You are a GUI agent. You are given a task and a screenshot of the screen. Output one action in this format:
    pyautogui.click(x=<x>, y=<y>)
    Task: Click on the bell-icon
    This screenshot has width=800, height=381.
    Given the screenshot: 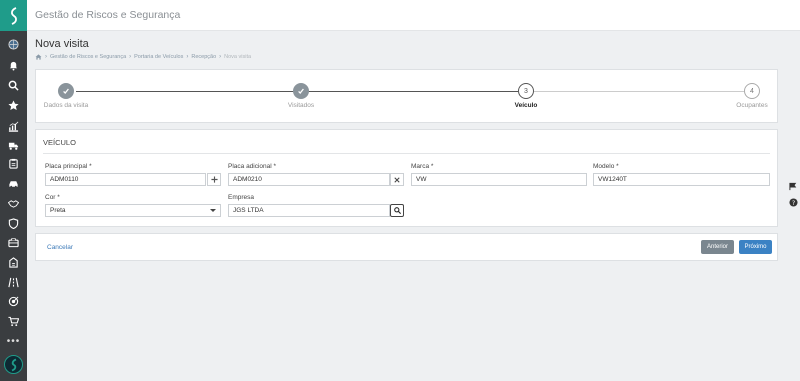 What is the action you would take?
    pyautogui.click(x=13, y=65)
    